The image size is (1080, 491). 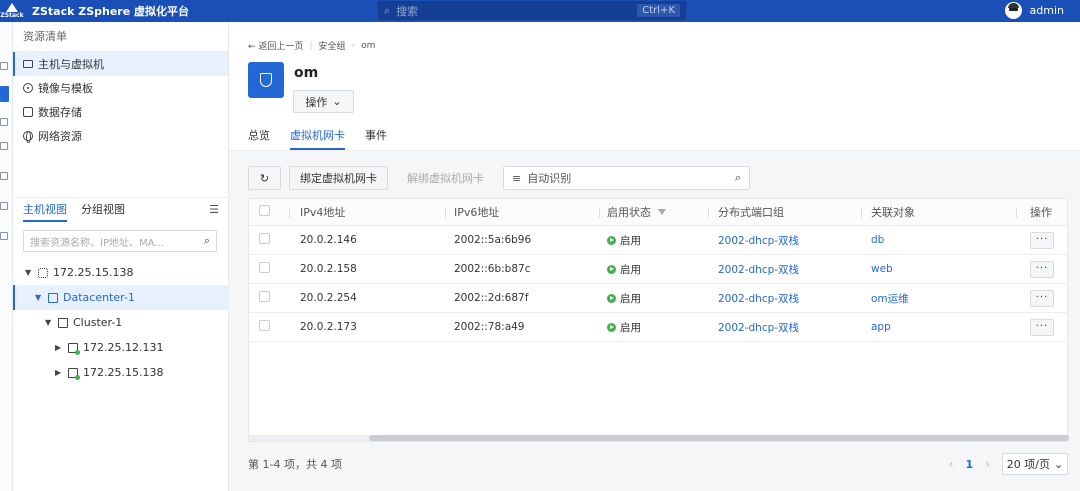 What do you see at coordinates (295, 464) in the screenshot?
I see `pagination-summary: 第 1-4 项，共 4 项` at bounding box center [295, 464].